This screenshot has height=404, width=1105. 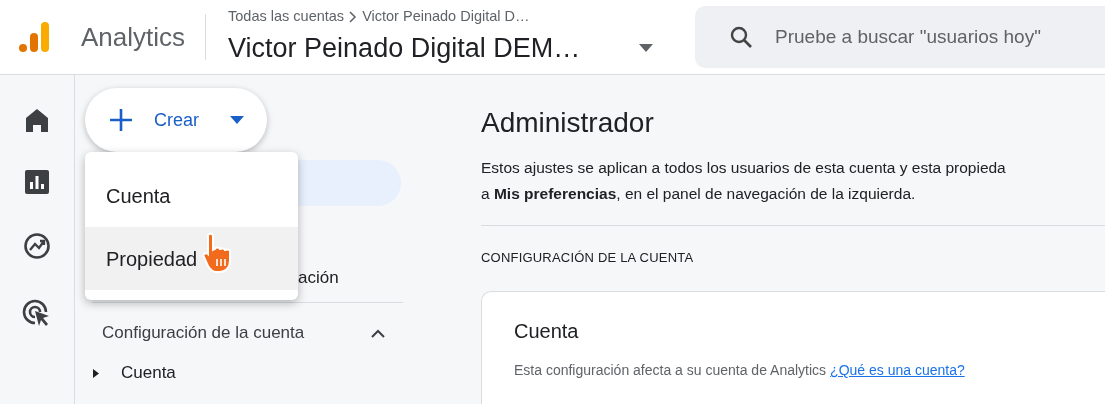 I want to click on caret-right-icon, so click(x=96, y=373).